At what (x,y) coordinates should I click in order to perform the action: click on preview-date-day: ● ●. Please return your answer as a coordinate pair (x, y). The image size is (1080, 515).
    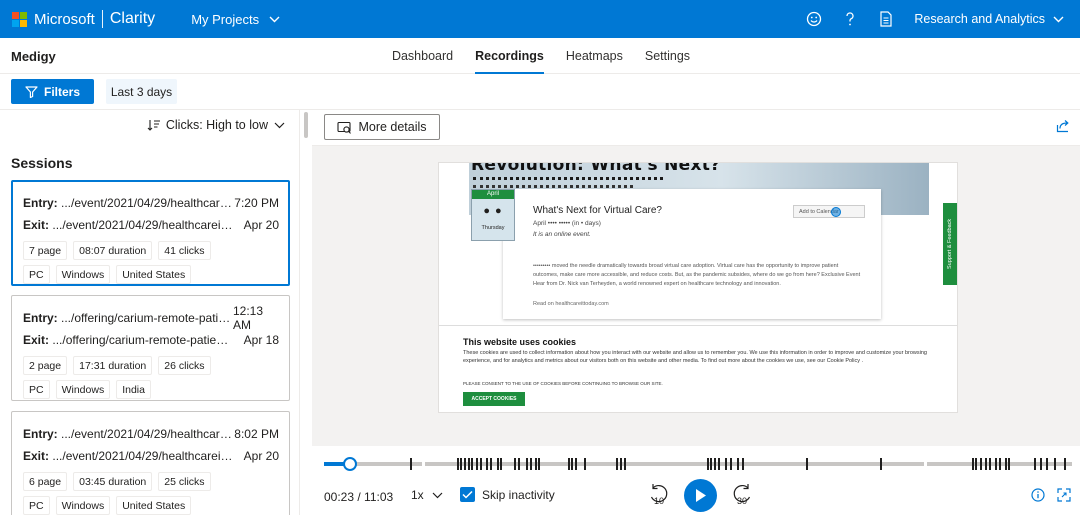
    Looking at the image, I should click on (493, 211).